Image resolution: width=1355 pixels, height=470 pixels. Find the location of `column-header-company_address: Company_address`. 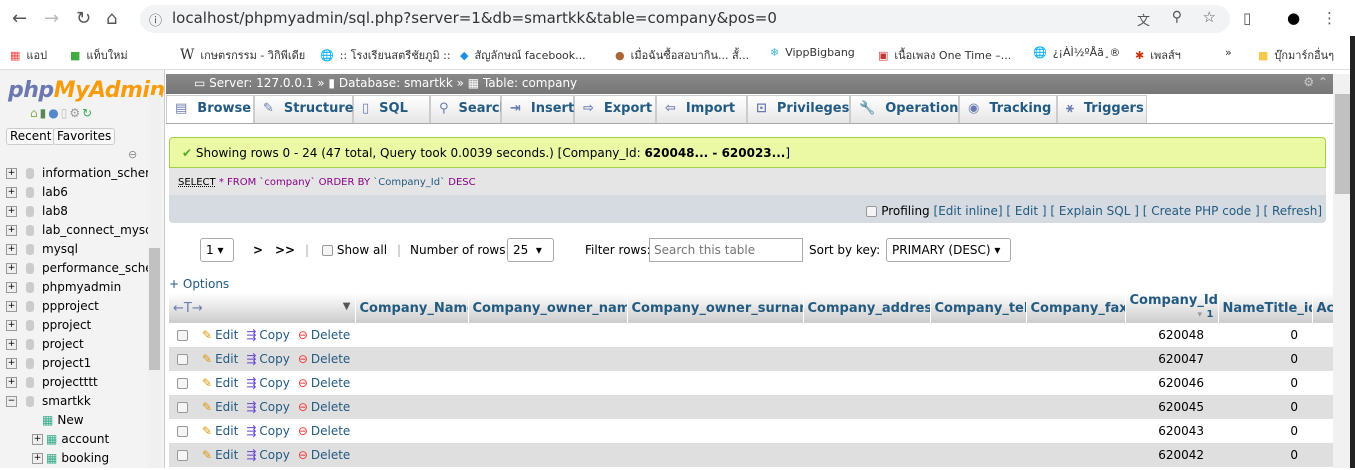

column-header-company_address: Company_address is located at coordinates (867, 308).